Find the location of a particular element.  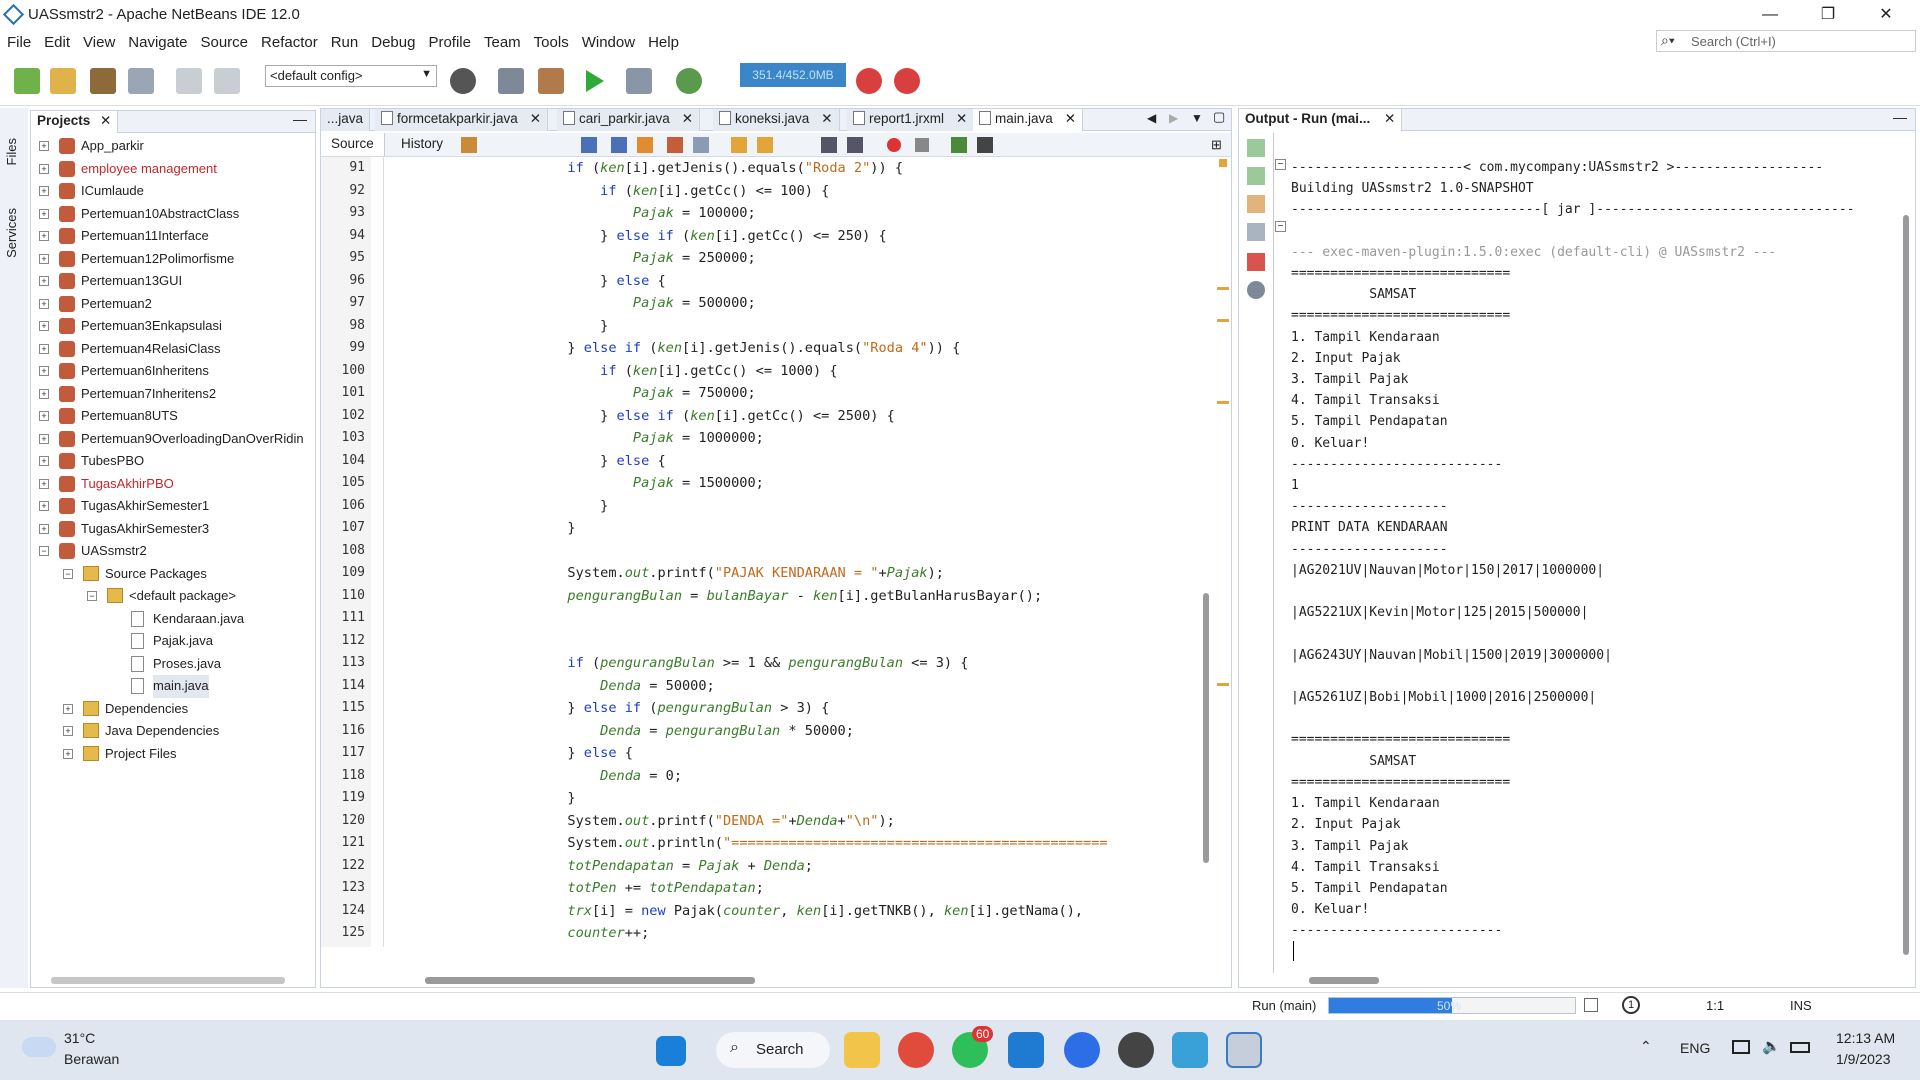

history-mode-button: History is located at coordinates (422, 144).